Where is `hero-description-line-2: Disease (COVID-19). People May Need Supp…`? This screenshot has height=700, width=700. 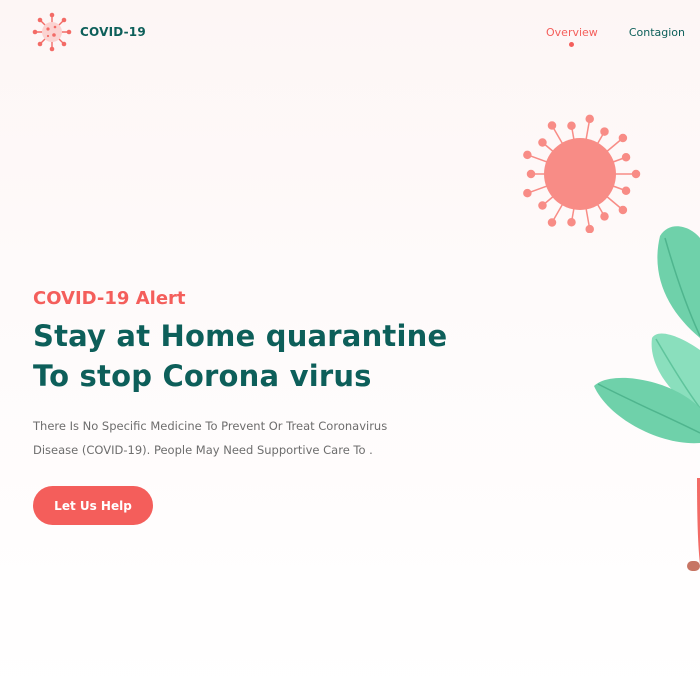
hero-description-line-2: Disease (COVID-19). People May Need Supp… is located at coordinates (203, 450).